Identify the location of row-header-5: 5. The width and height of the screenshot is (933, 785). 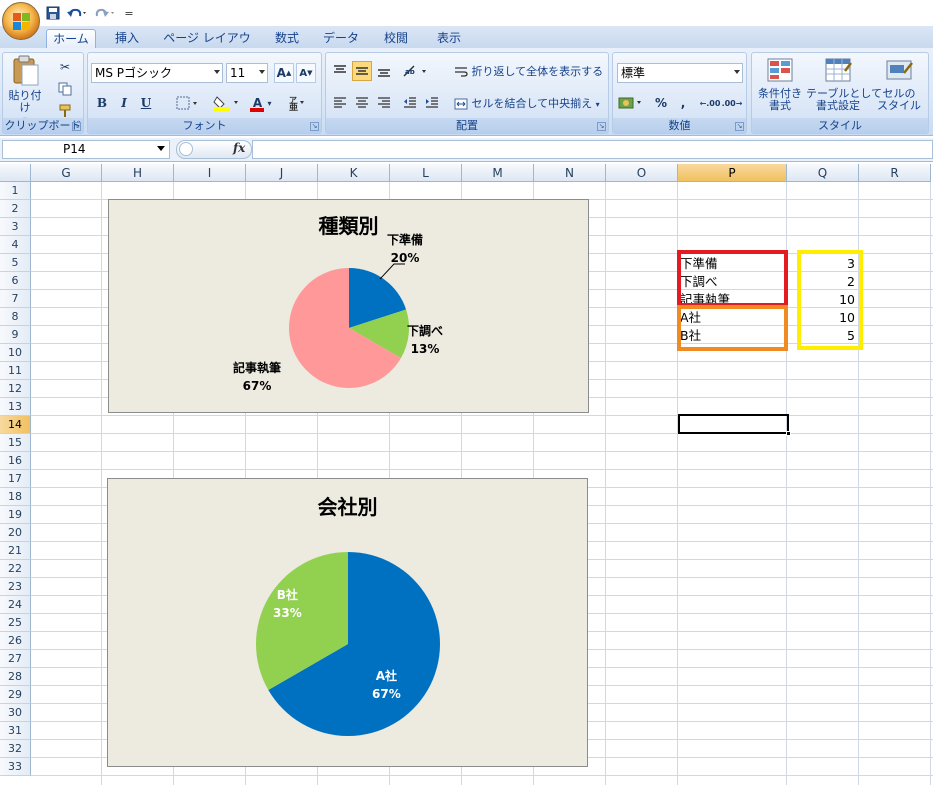
(15, 263).